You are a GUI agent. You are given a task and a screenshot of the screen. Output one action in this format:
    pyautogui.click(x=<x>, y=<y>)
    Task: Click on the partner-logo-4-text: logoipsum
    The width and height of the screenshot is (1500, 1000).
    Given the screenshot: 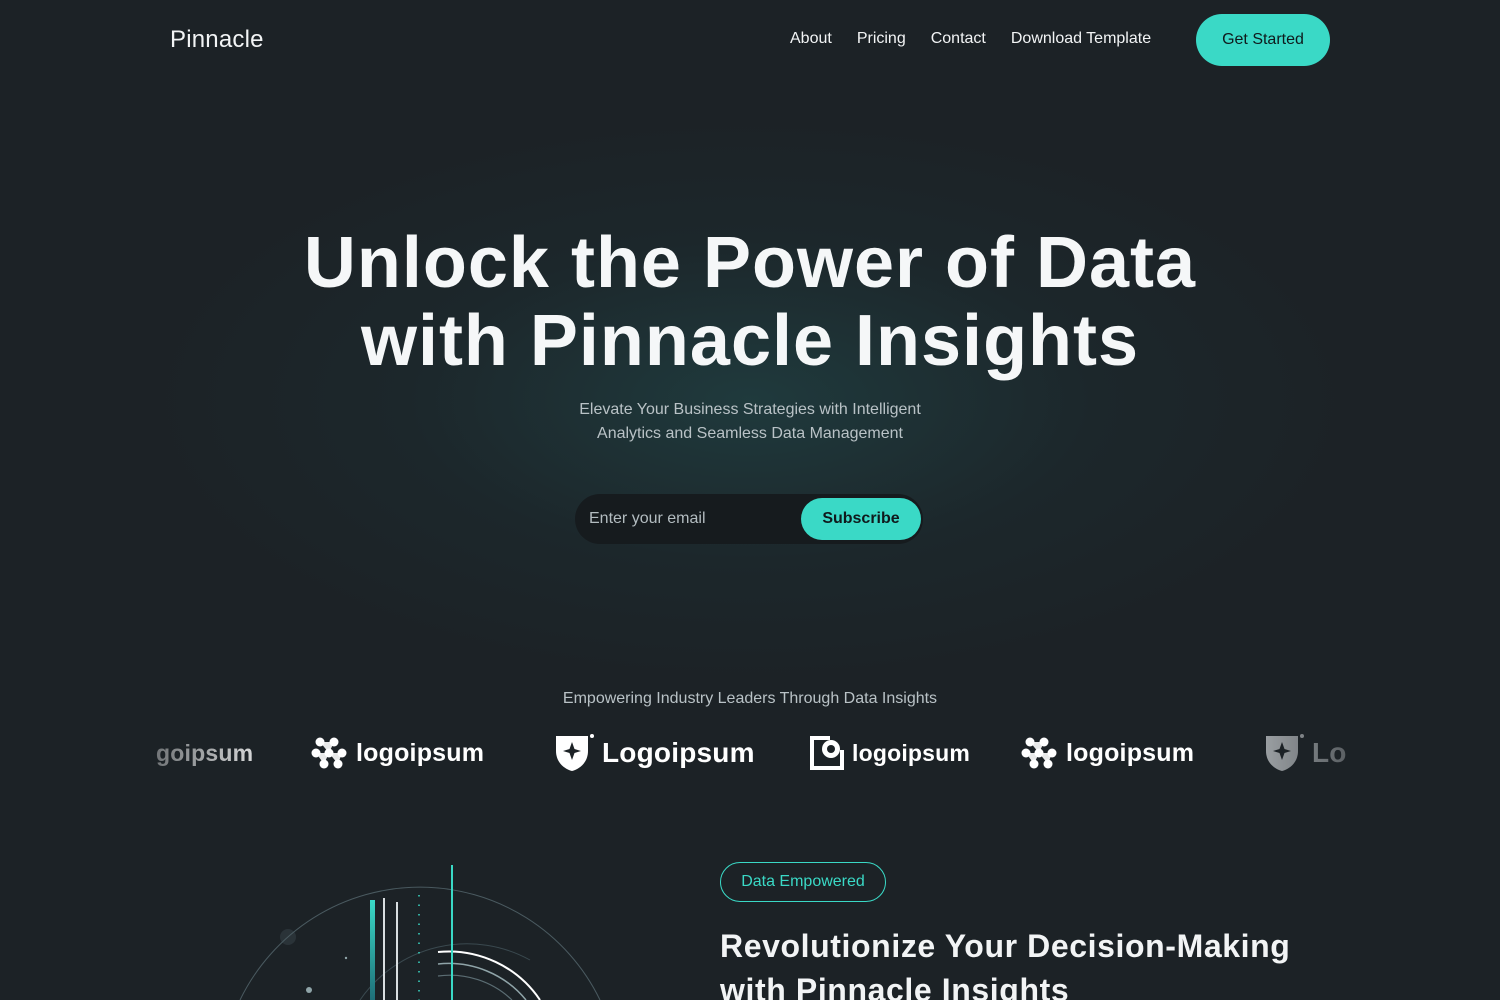 What is the action you would take?
    pyautogui.click(x=911, y=752)
    